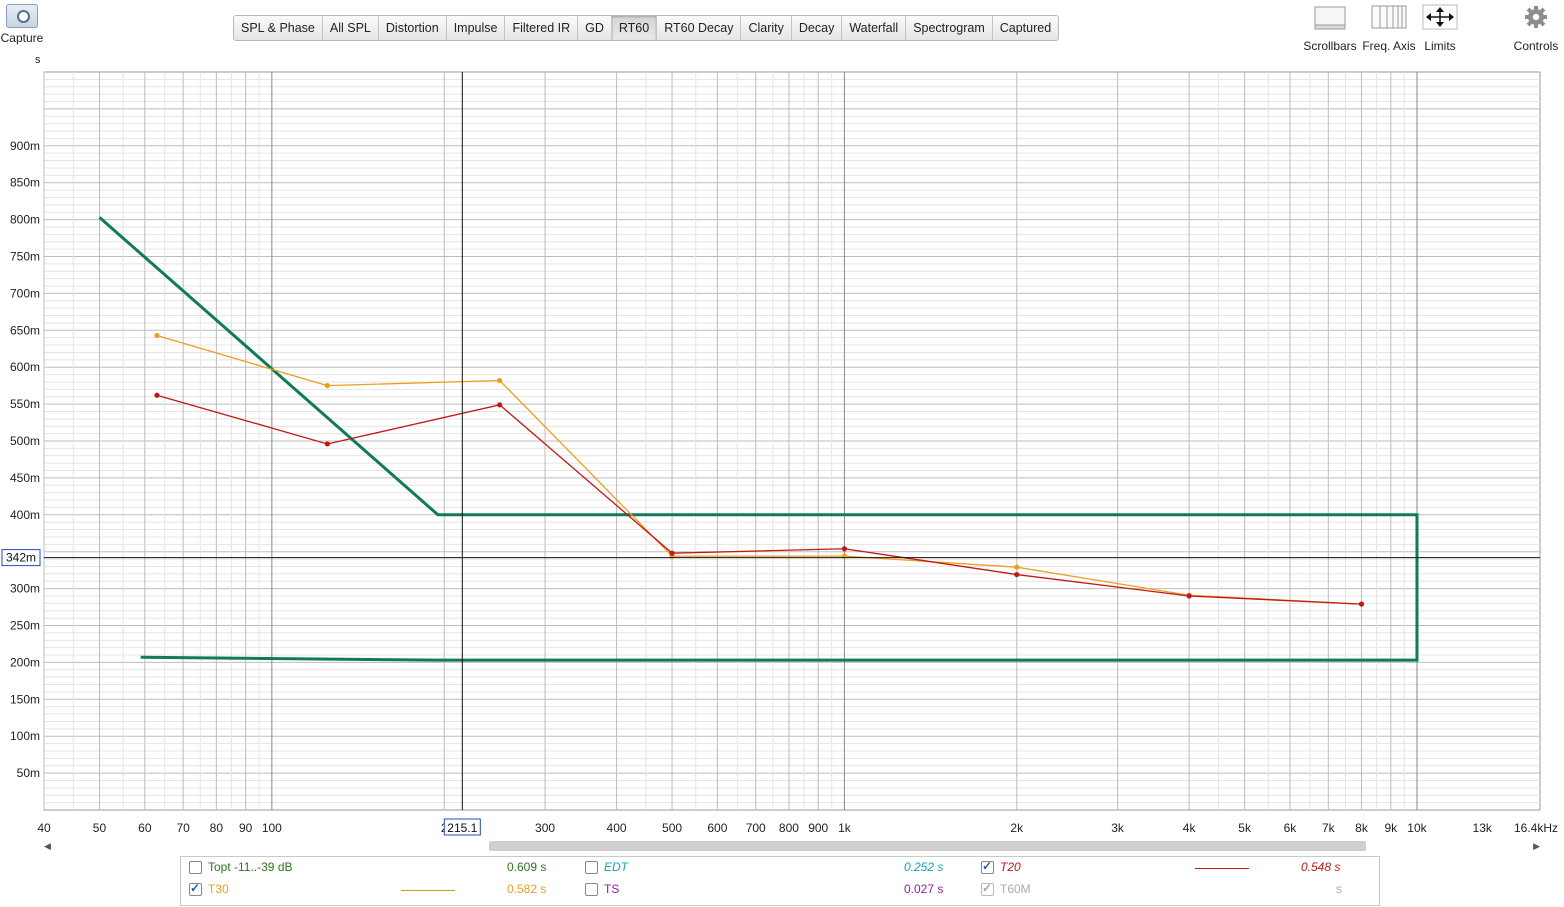  I want to click on x-tick-label: 300, so click(545, 828).